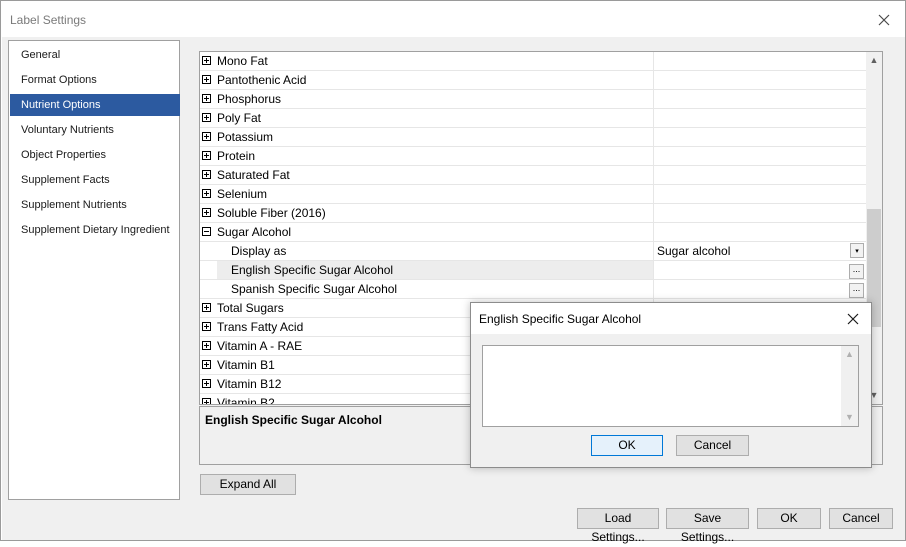 The width and height of the screenshot is (906, 547). What do you see at coordinates (262, 80) in the screenshot?
I see `property-name: Pantothenic Acid` at bounding box center [262, 80].